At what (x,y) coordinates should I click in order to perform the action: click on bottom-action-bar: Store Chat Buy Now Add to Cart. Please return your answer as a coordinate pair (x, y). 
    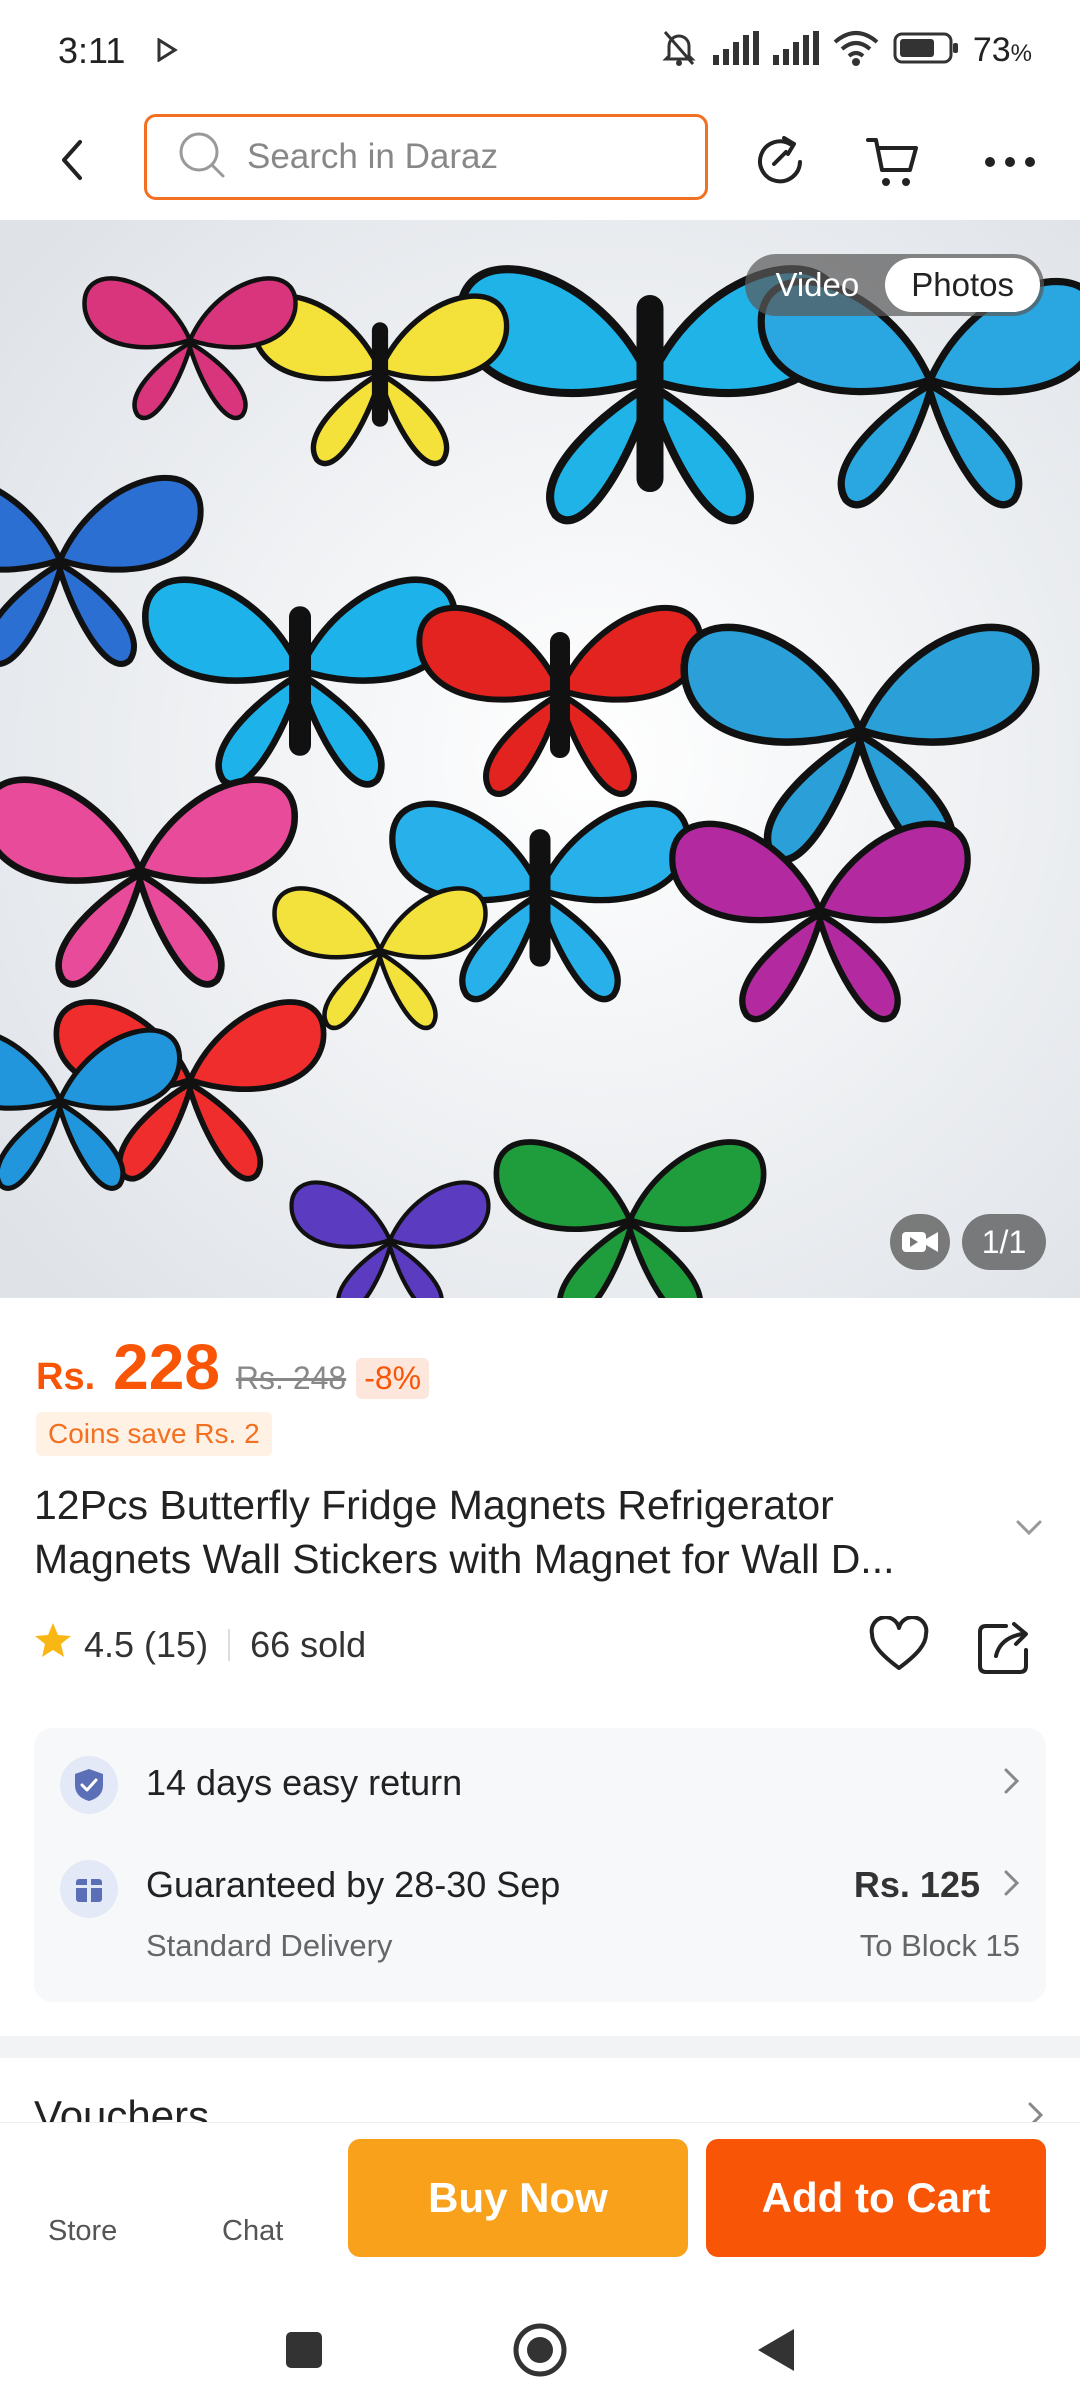
    Looking at the image, I should click on (540, 2207).